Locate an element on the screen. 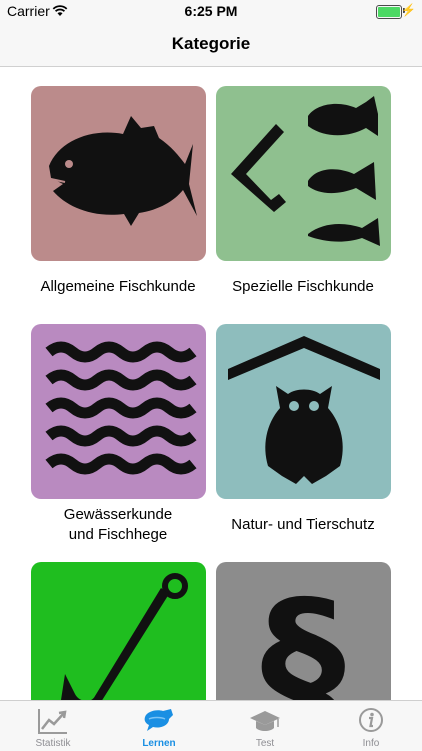 The image size is (422, 751). clock: 6:25 PM is located at coordinates (211, 11).